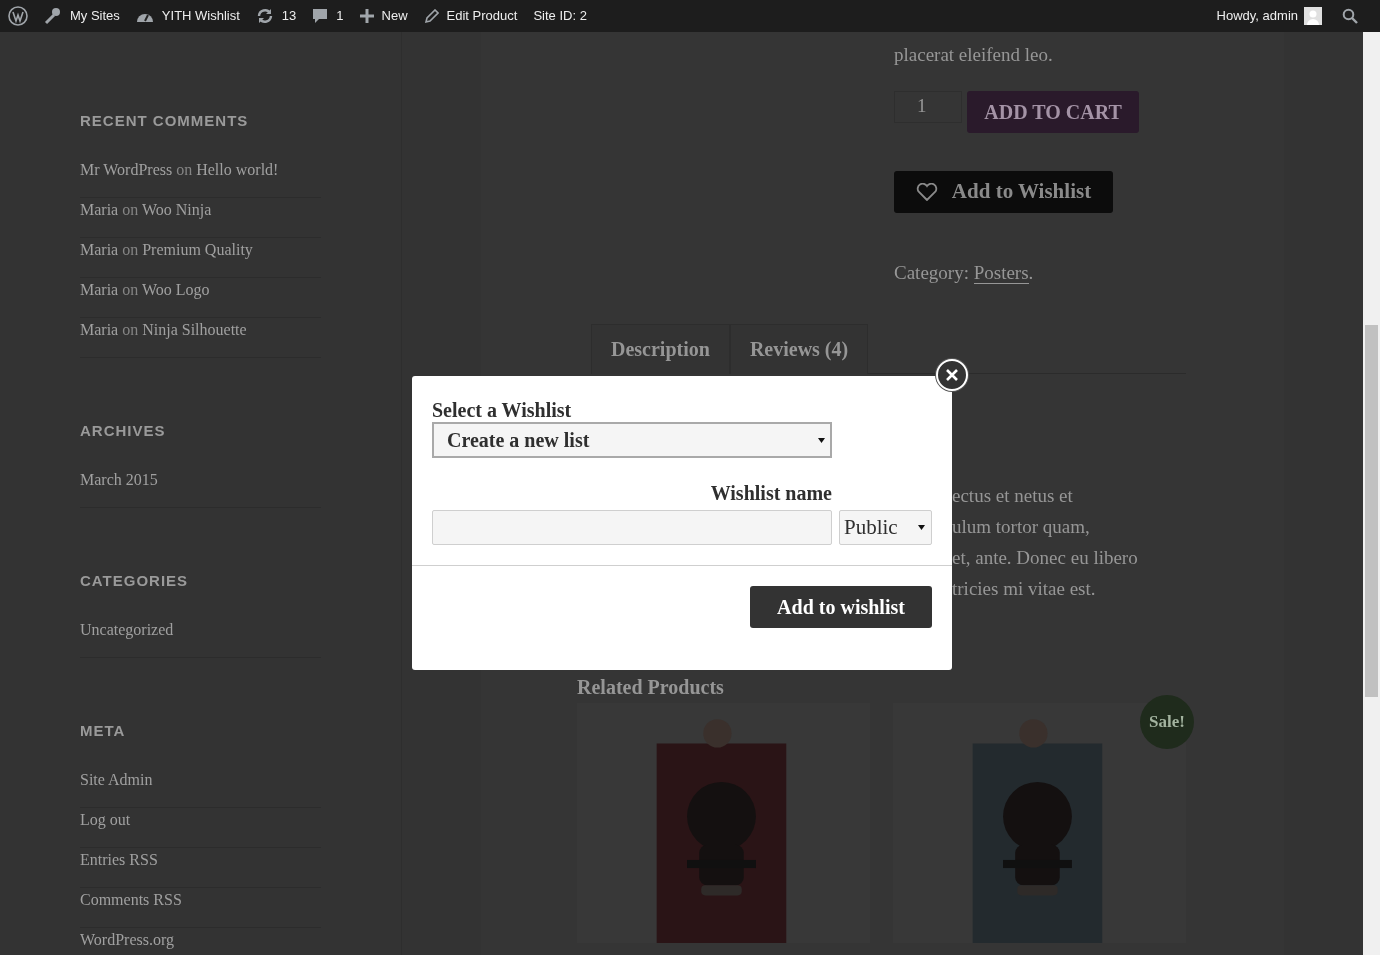 This screenshot has height=955, width=1380. Describe the element at coordinates (1001, 273) in the screenshot. I see `category-link: Posters` at that location.